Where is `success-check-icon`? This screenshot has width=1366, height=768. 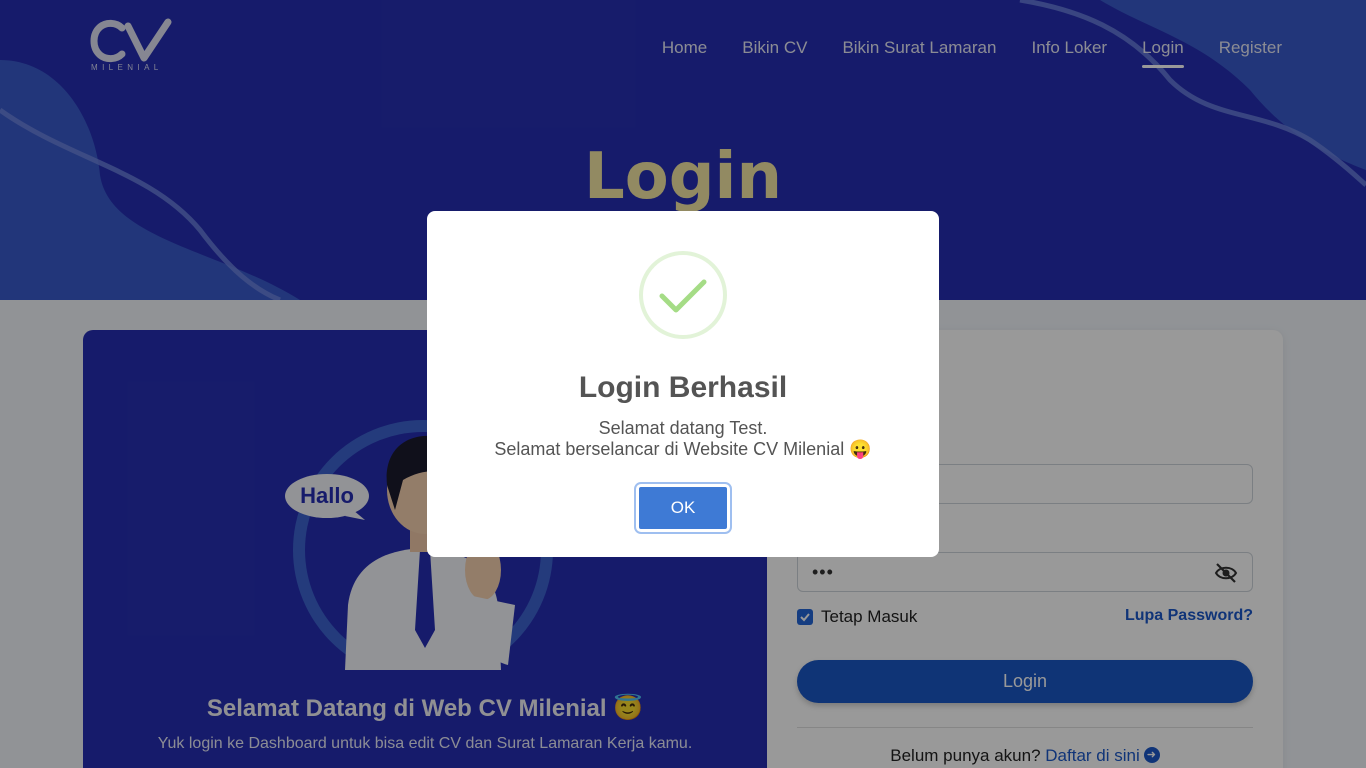
success-check-icon is located at coordinates (683, 295).